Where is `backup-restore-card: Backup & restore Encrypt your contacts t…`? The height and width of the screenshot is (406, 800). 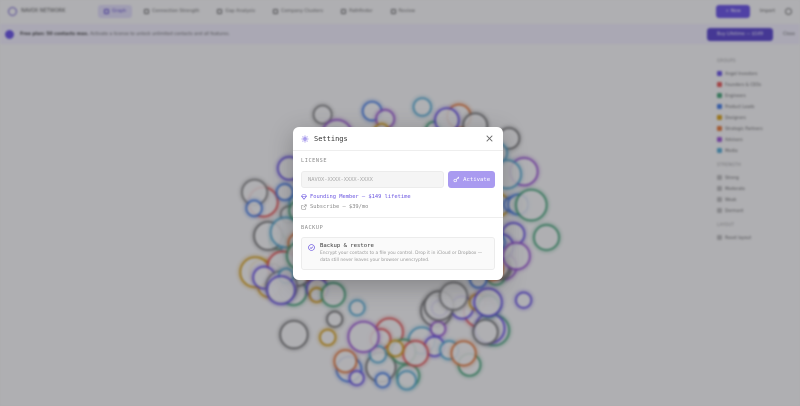 backup-restore-card: Backup & restore Encrypt your contacts t… is located at coordinates (398, 254).